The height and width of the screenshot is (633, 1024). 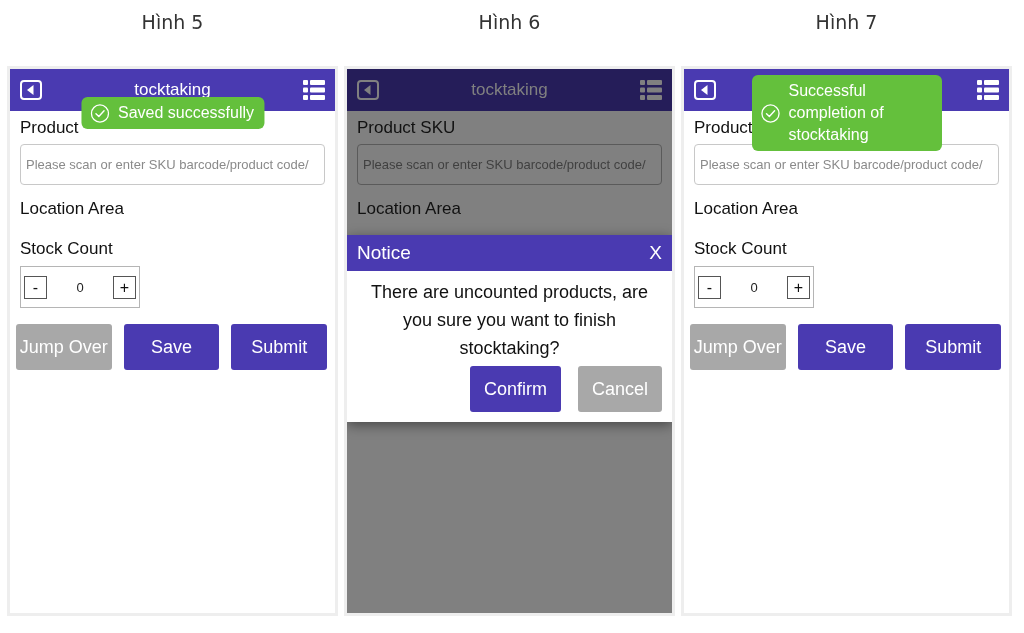 I want to click on figure-caption: Hình 6, so click(x=509, y=22).